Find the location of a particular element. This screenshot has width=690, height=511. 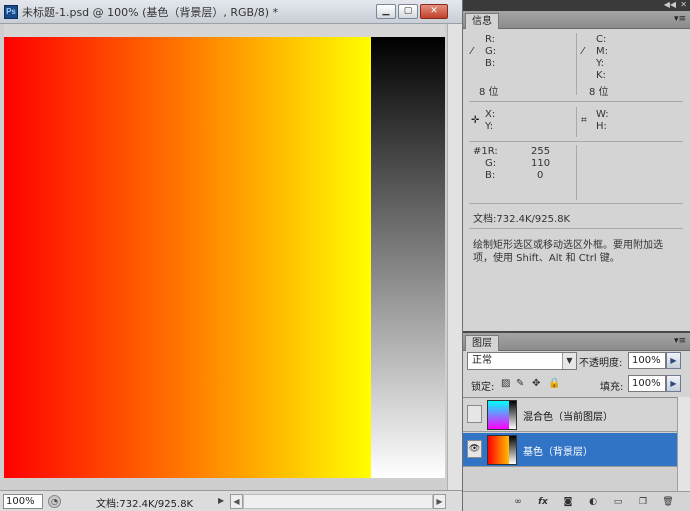

status-menu-arrow-icon: ▶ is located at coordinates (221, 500).